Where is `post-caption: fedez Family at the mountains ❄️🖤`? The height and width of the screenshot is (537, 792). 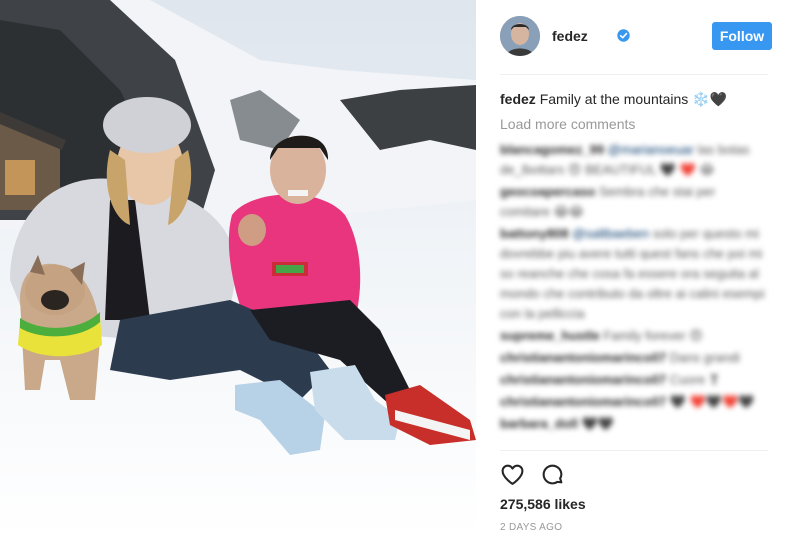 post-caption: fedez Family at the mountains ❄️🖤 is located at coordinates (613, 99).